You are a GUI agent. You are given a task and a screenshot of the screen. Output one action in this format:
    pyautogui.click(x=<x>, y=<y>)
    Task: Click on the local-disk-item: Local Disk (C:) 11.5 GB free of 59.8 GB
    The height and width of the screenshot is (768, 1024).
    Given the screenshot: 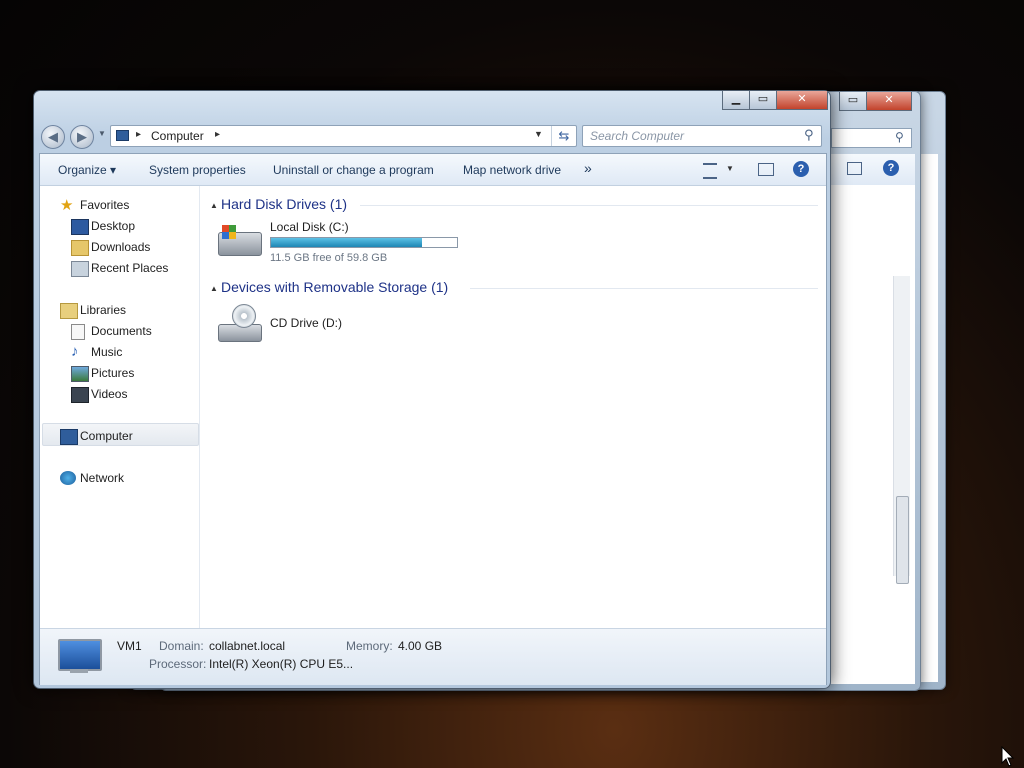 What is the action you would take?
    pyautogui.click(x=339, y=243)
    